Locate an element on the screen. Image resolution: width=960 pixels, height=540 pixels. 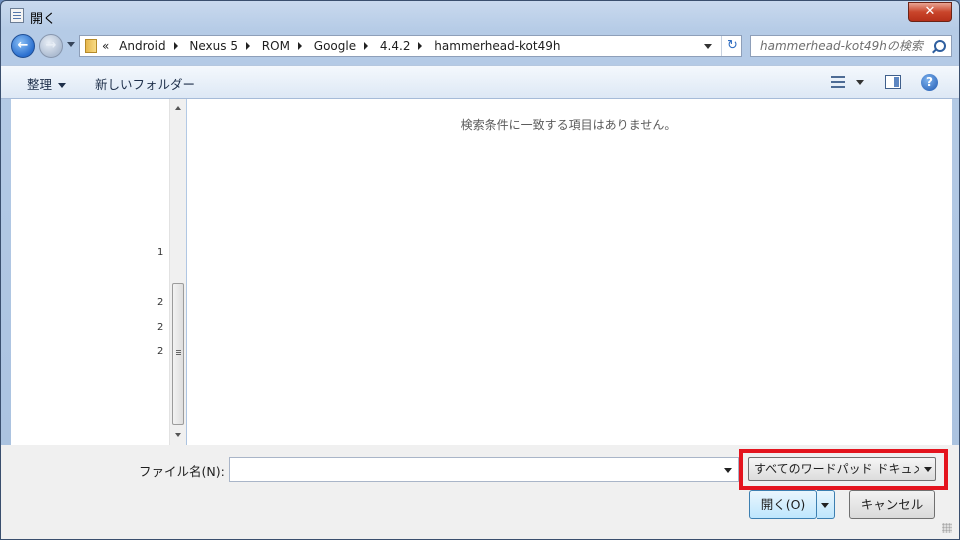
back-arrow-icon: ← is located at coordinates (23, 45).